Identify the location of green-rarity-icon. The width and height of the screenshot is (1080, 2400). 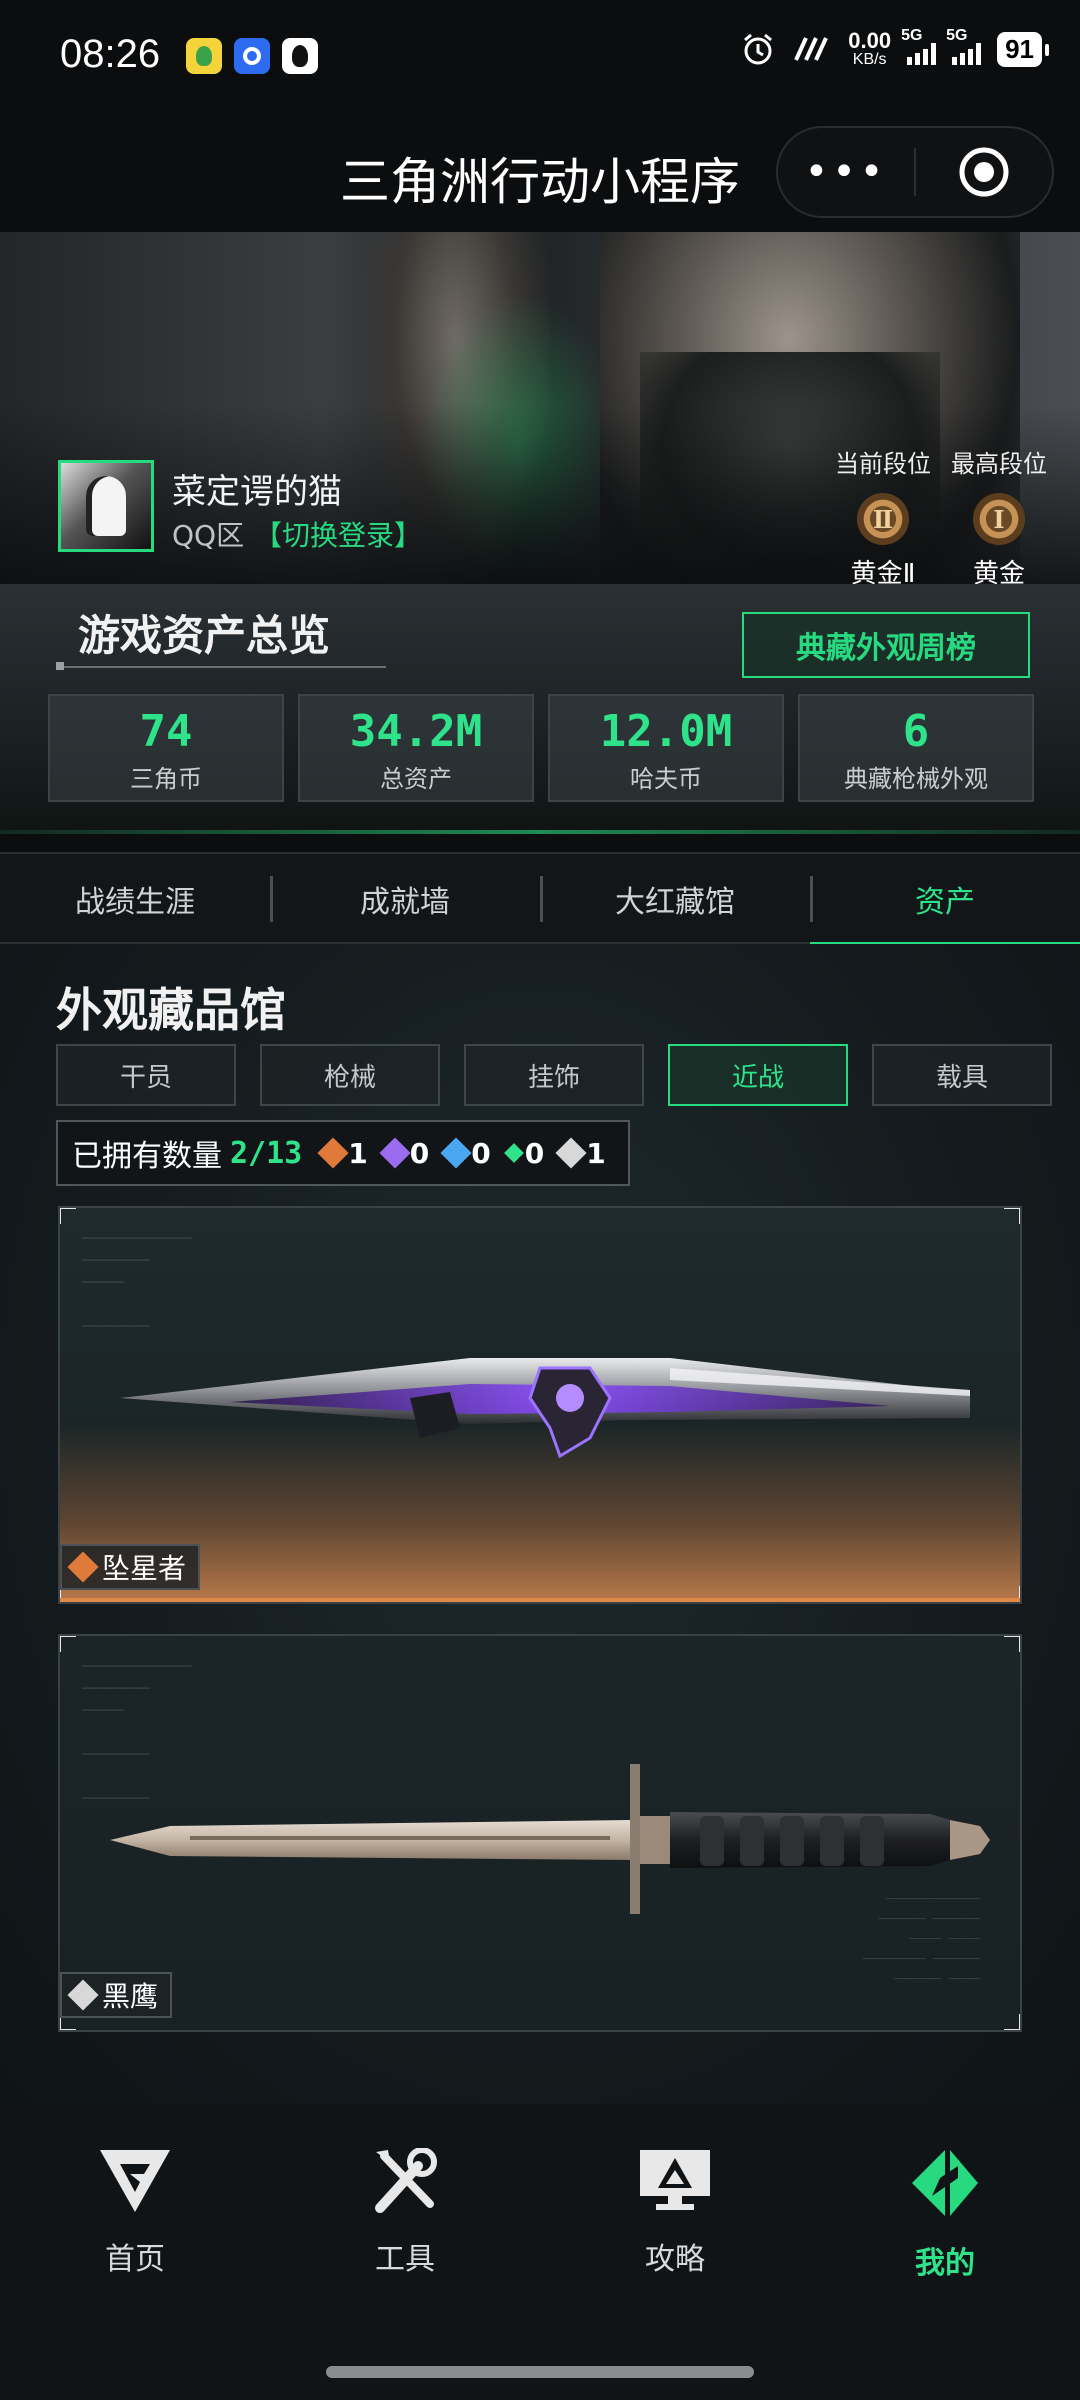
(513, 1153).